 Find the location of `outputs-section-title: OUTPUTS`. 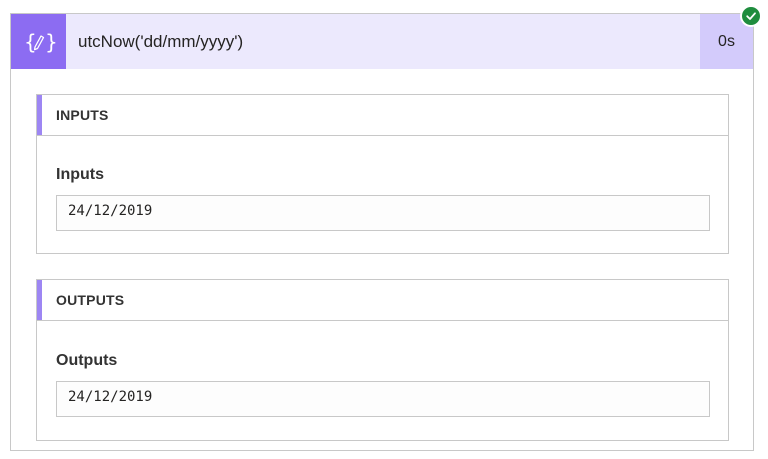

outputs-section-title: OUTPUTS is located at coordinates (90, 300).